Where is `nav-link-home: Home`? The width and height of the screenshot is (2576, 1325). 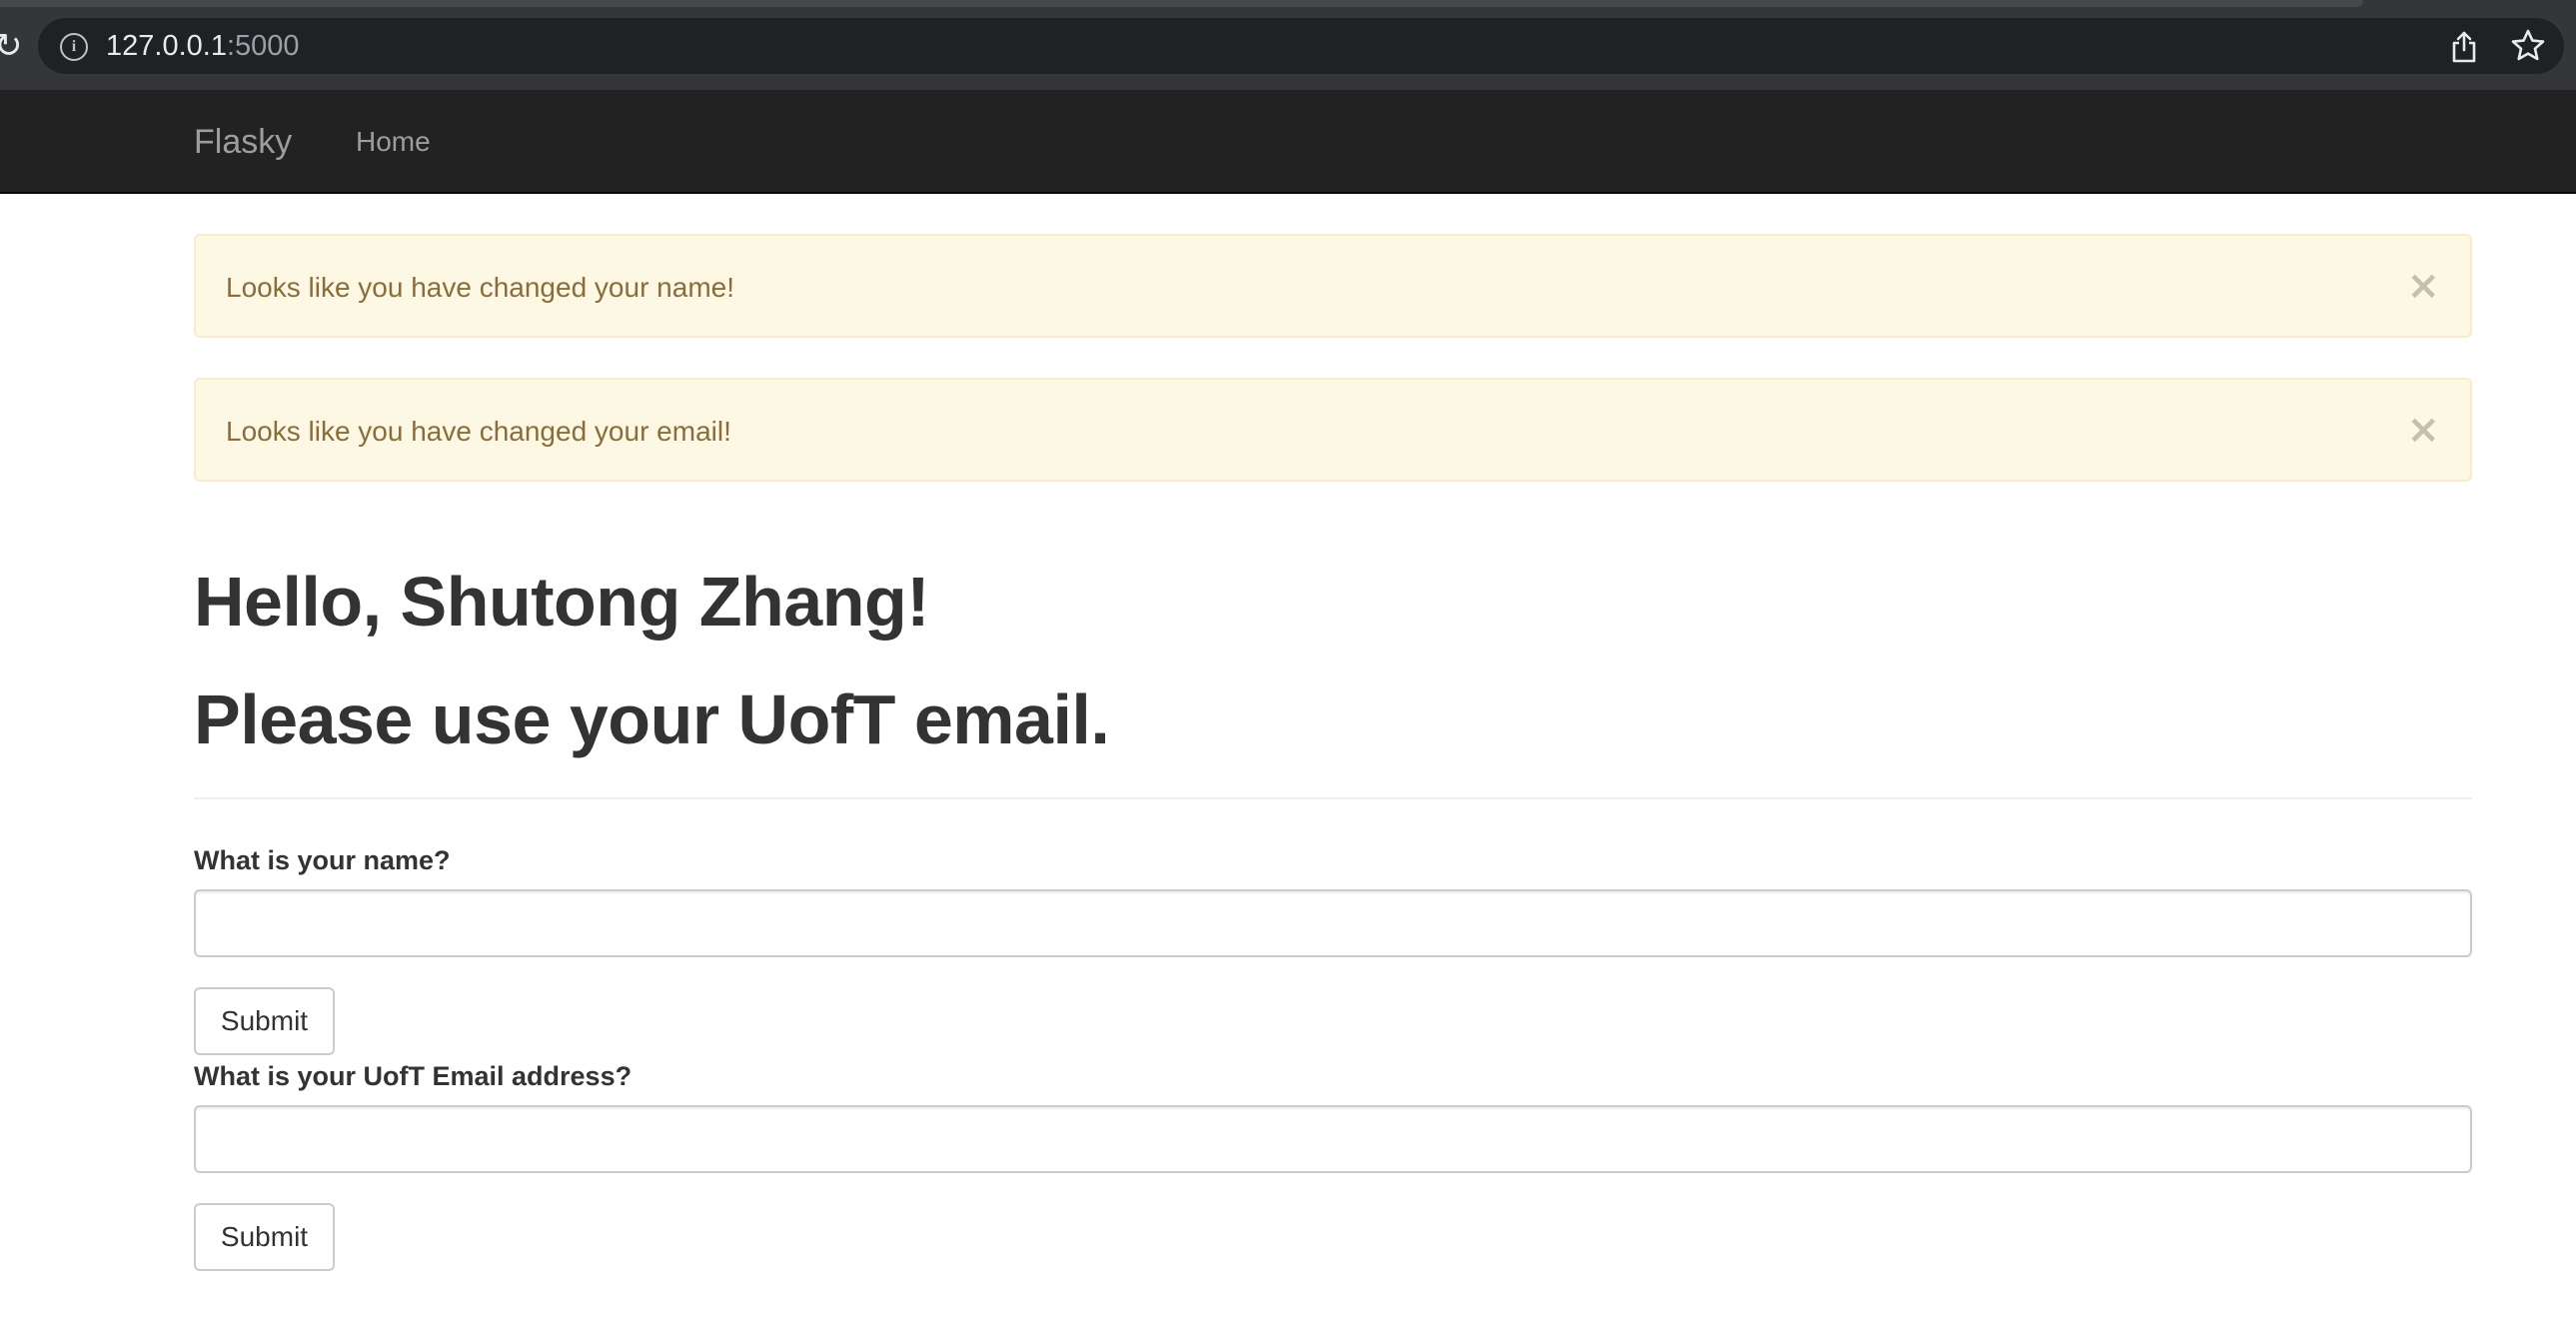 nav-link-home: Home is located at coordinates (393, 142).